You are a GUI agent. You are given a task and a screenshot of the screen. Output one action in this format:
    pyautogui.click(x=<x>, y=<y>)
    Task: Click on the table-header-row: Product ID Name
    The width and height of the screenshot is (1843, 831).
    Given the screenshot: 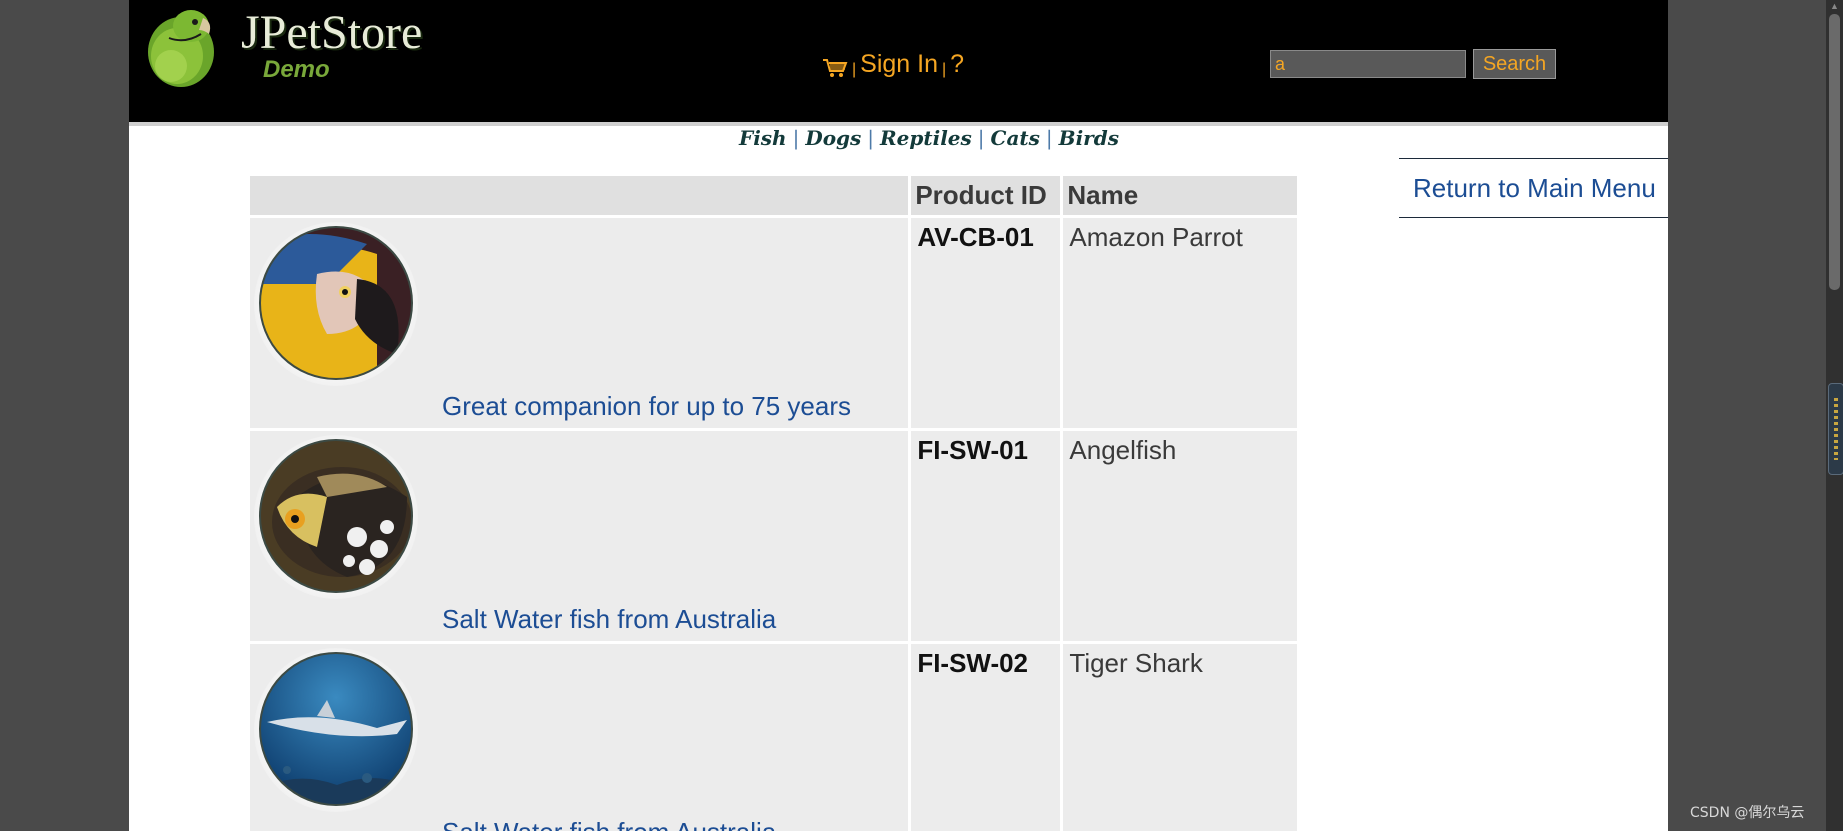 What is the action you would take?
    pyautogui.click(x=773, y=195)
    